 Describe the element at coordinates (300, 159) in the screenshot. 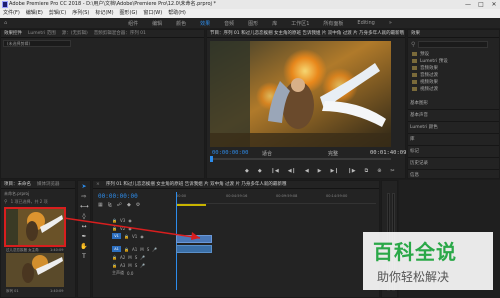

I see `program-scrub-bar` at that location.